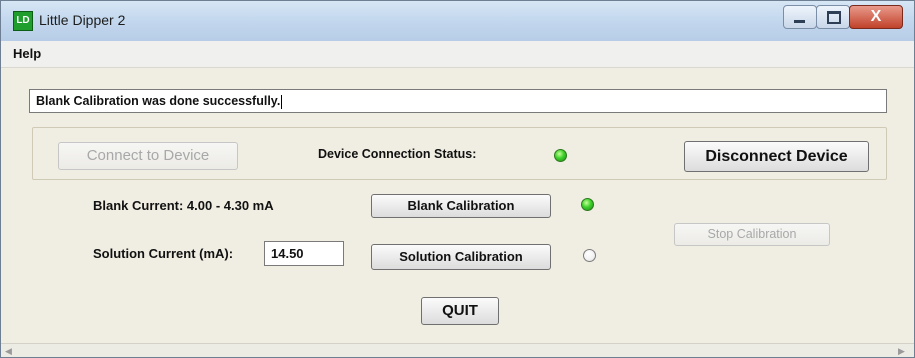 The width and height of the screenshot is (915, 358). I want to click on text-caret, so click(282, 101).